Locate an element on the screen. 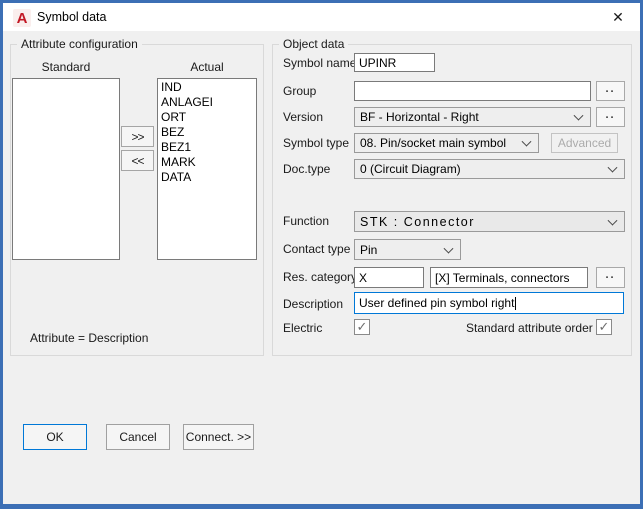 The image size is (643, 509). res-category-browse-button: .. is located at coordinates (610, 277).